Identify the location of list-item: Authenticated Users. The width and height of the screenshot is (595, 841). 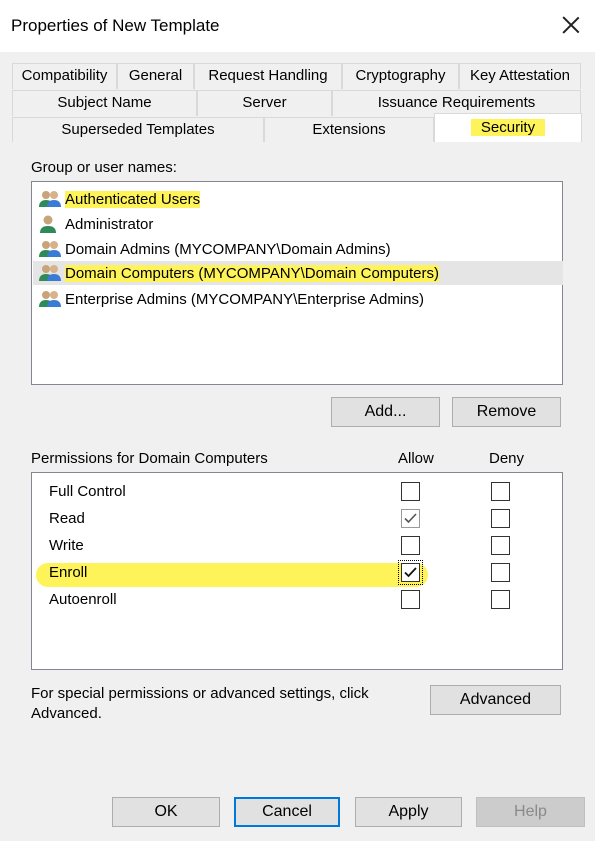
(119, 199).